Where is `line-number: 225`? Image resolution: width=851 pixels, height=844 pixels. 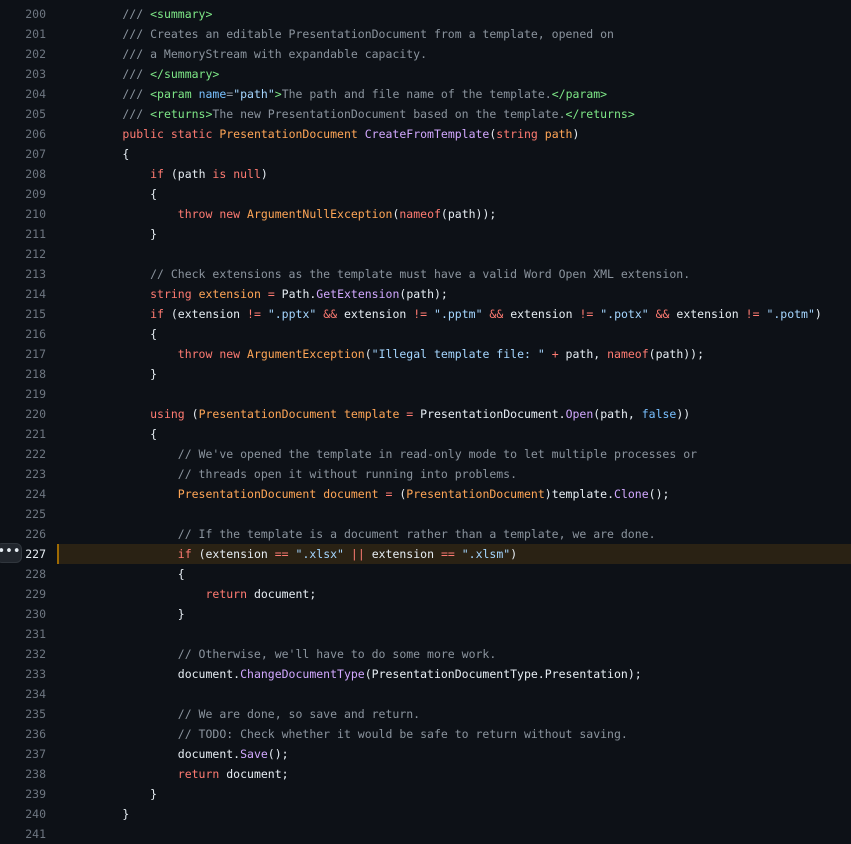 line-number: 225 is located at coordinates (23, 514).